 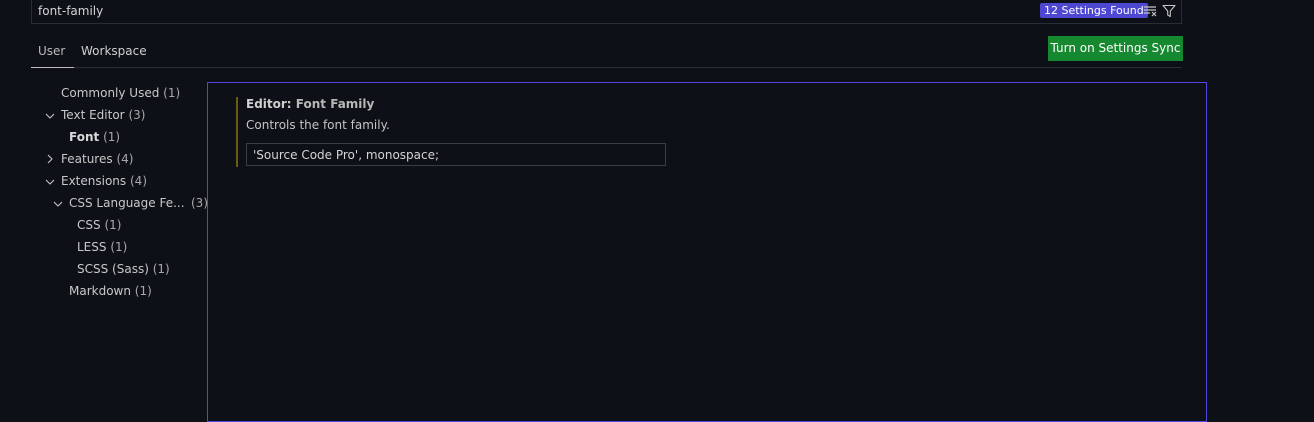 I want to click on filter-icon, so click(x=1169, y=11).